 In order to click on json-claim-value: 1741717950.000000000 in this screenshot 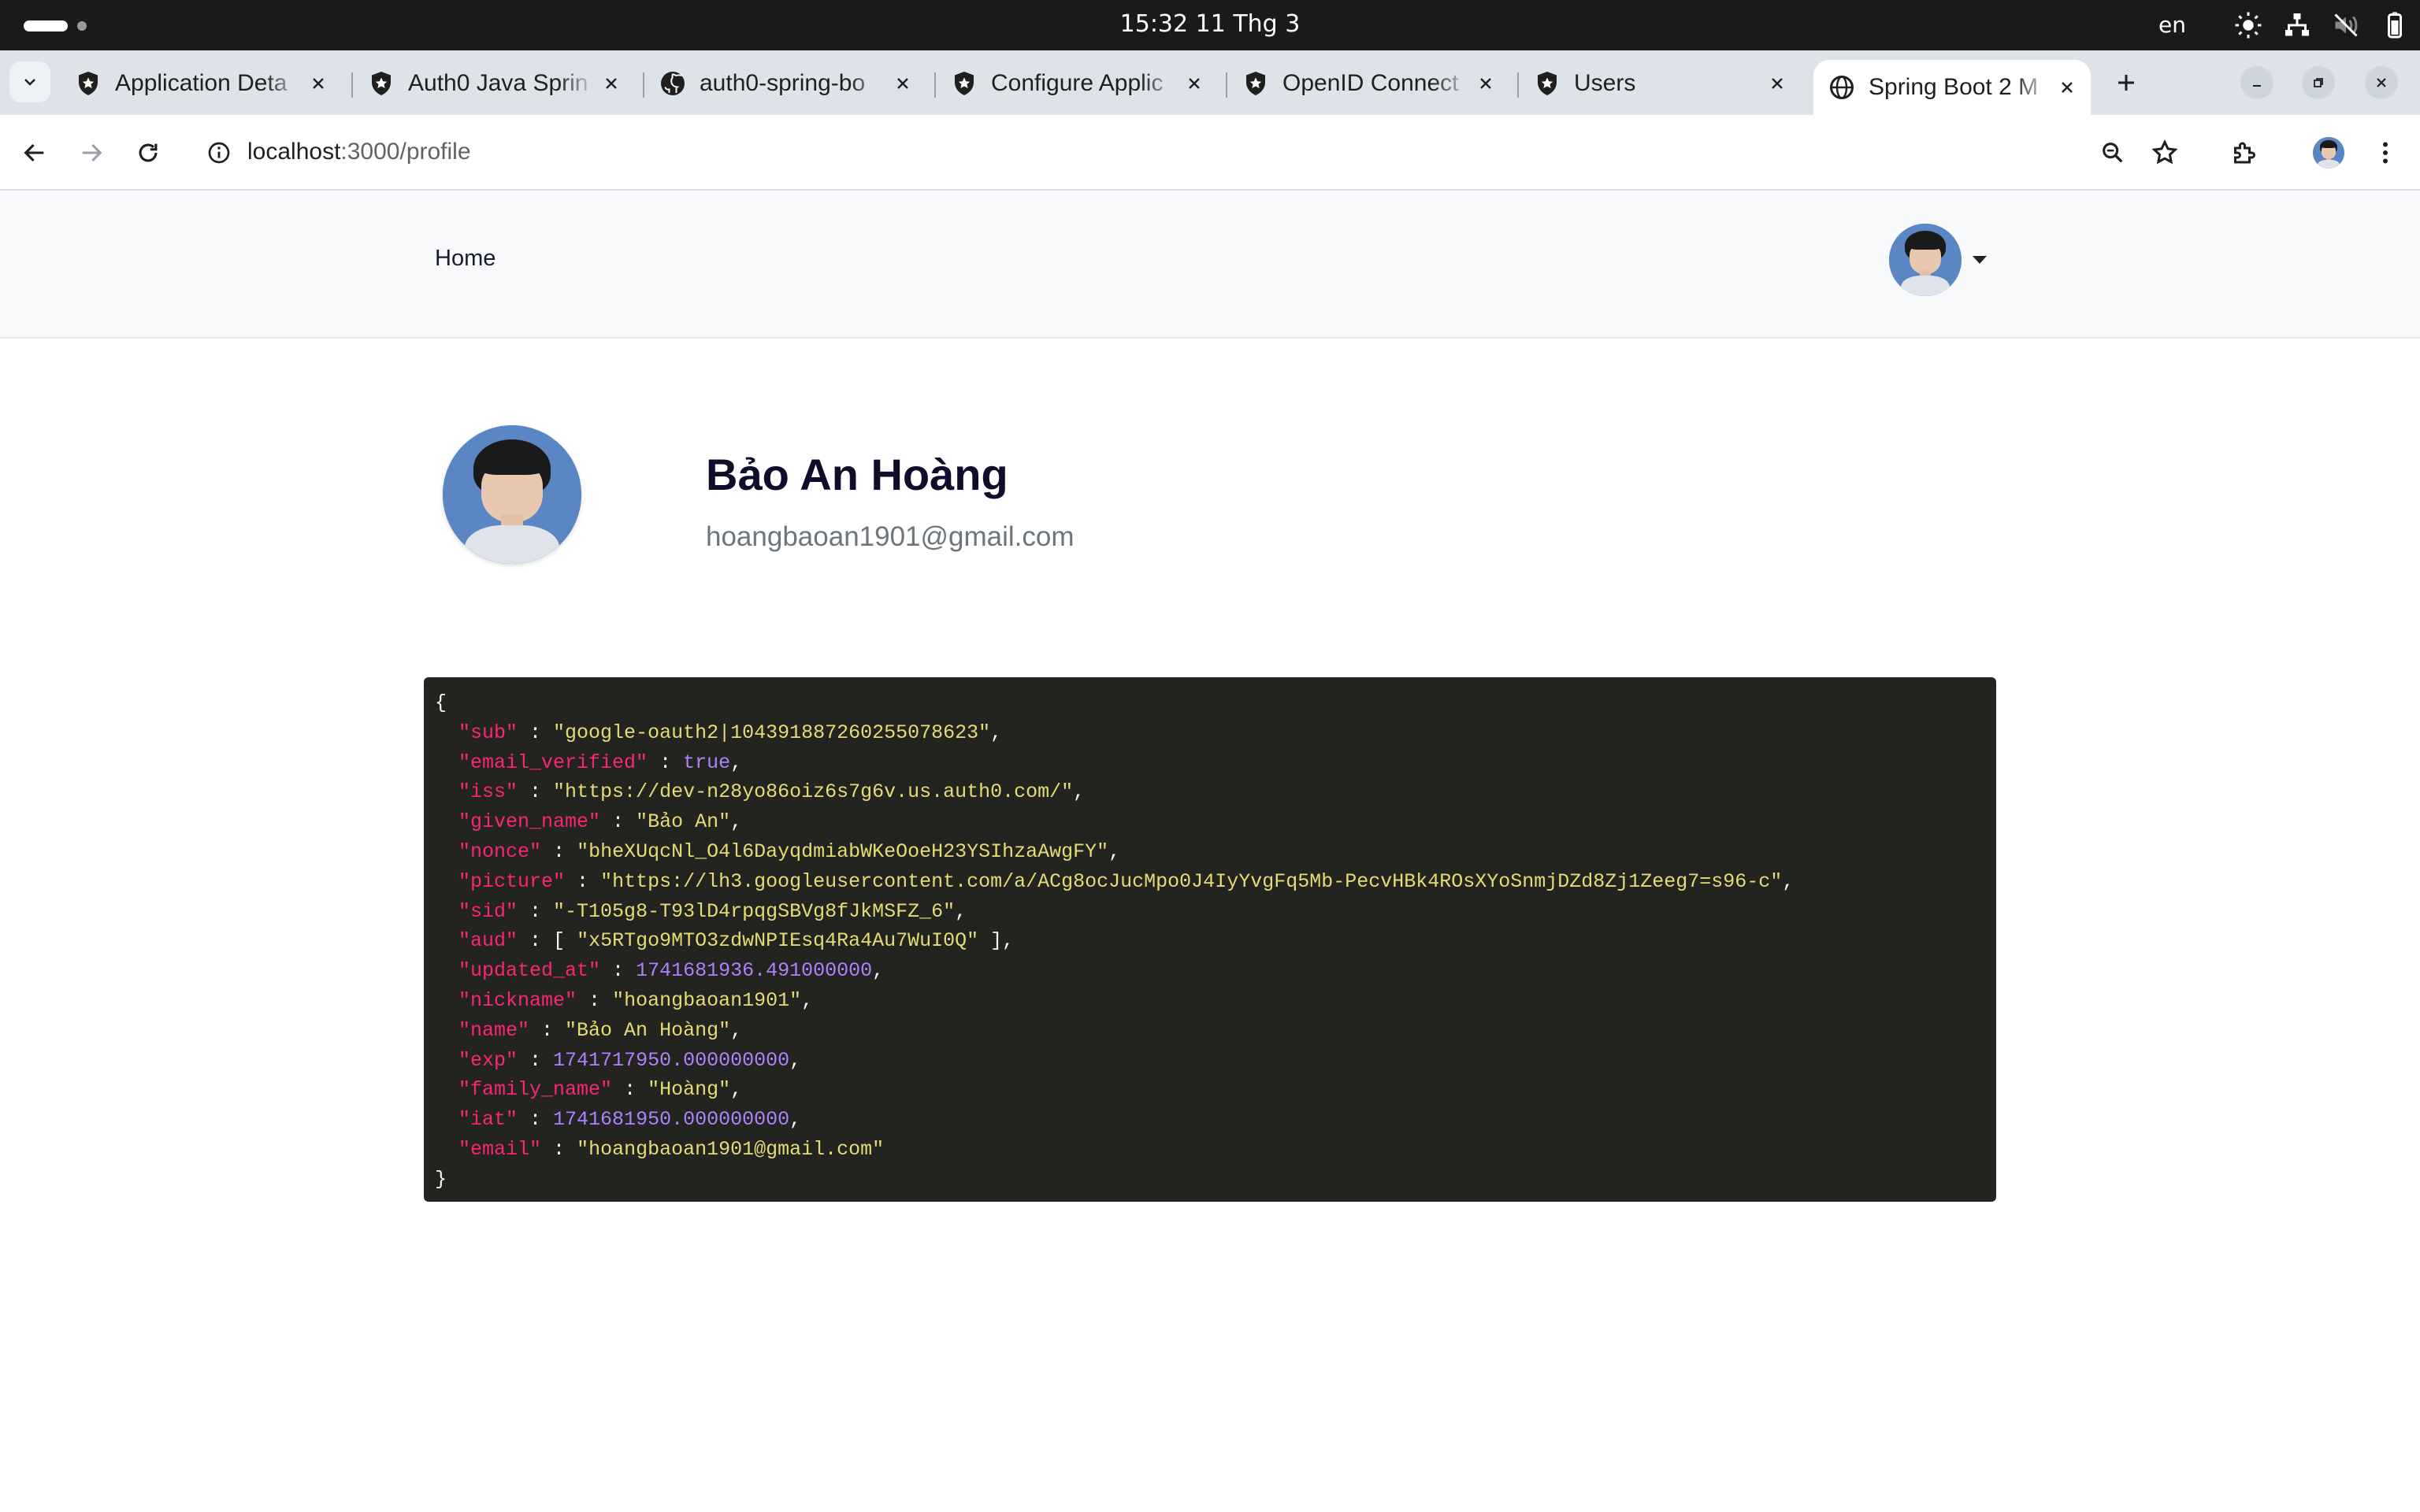, I will do `click(671, 1060)`.